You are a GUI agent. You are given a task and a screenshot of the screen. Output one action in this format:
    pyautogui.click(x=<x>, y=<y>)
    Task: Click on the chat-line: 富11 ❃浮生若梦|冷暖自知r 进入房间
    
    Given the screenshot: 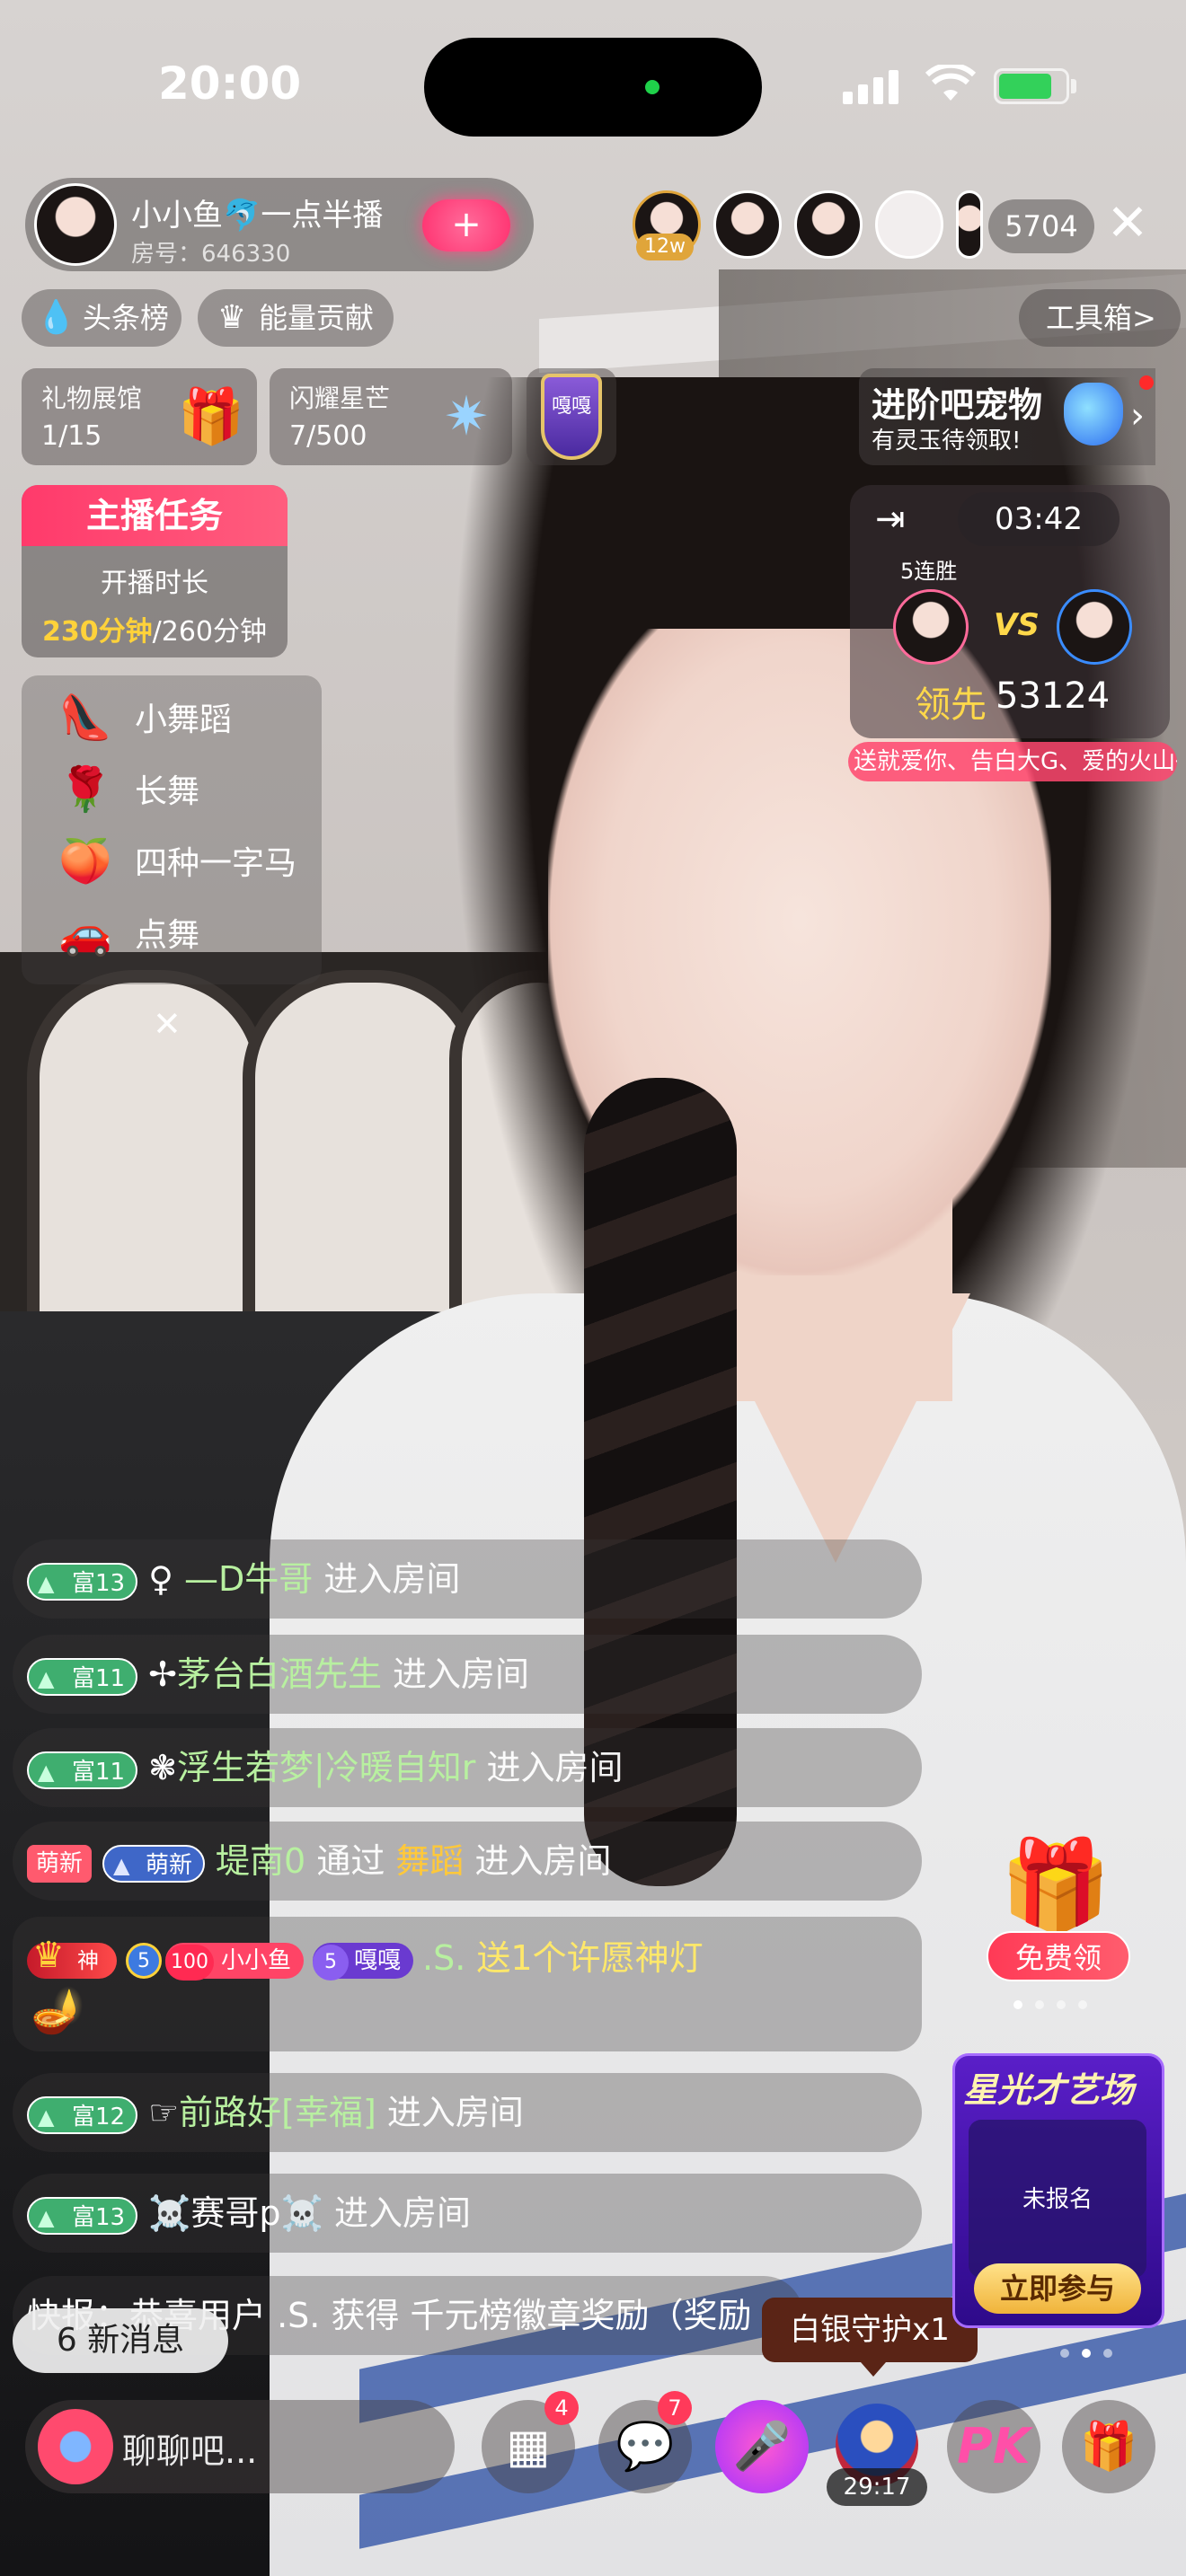 What is the action you would take?
    pyautogui.click(x=325, y=1767)
    